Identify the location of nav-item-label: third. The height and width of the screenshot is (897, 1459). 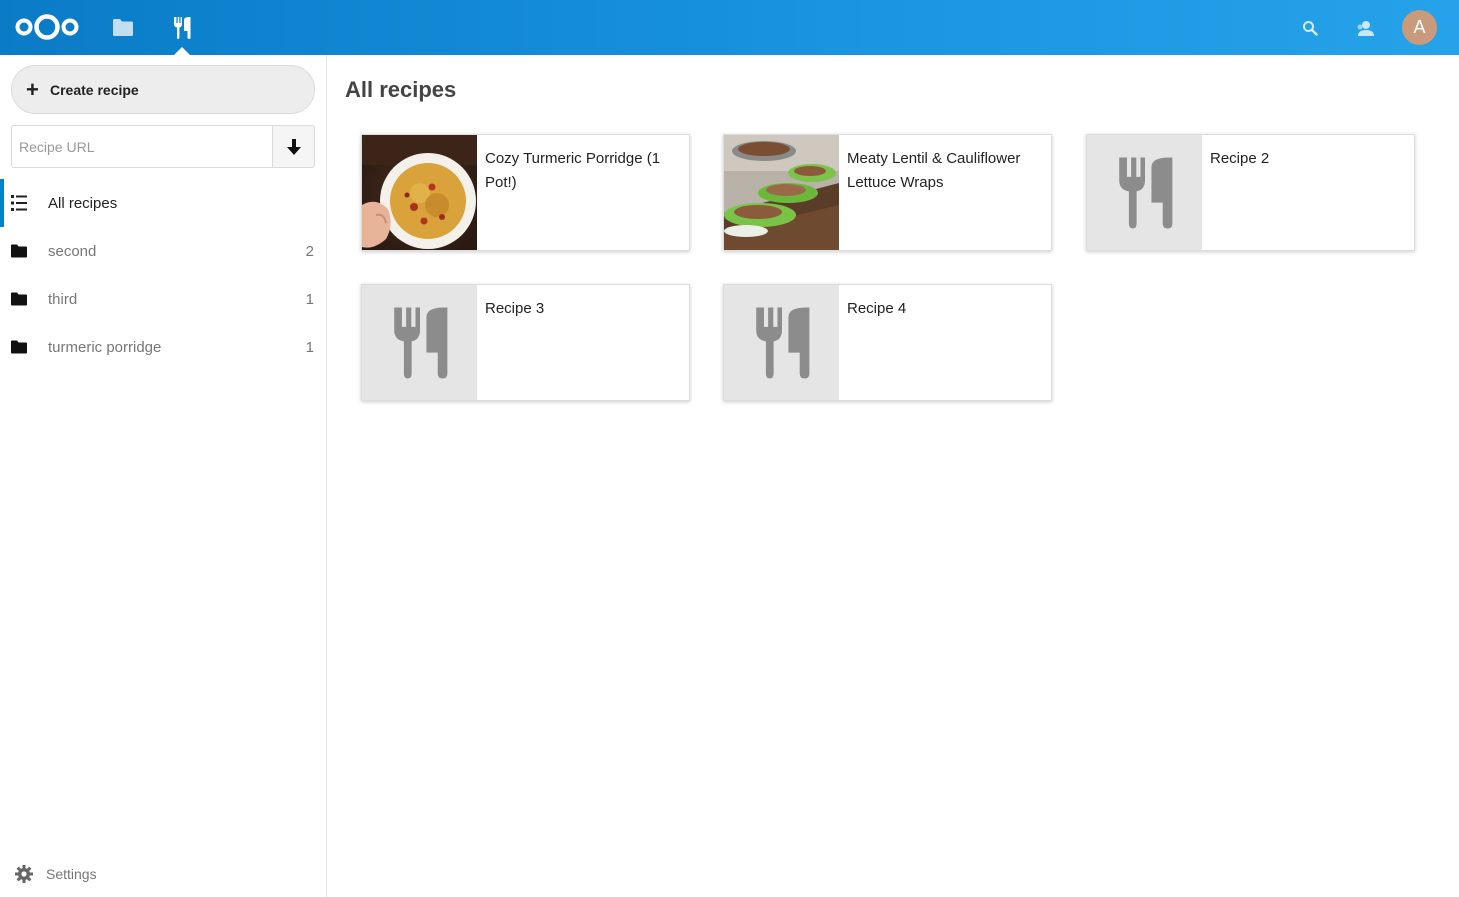
(63, 299).